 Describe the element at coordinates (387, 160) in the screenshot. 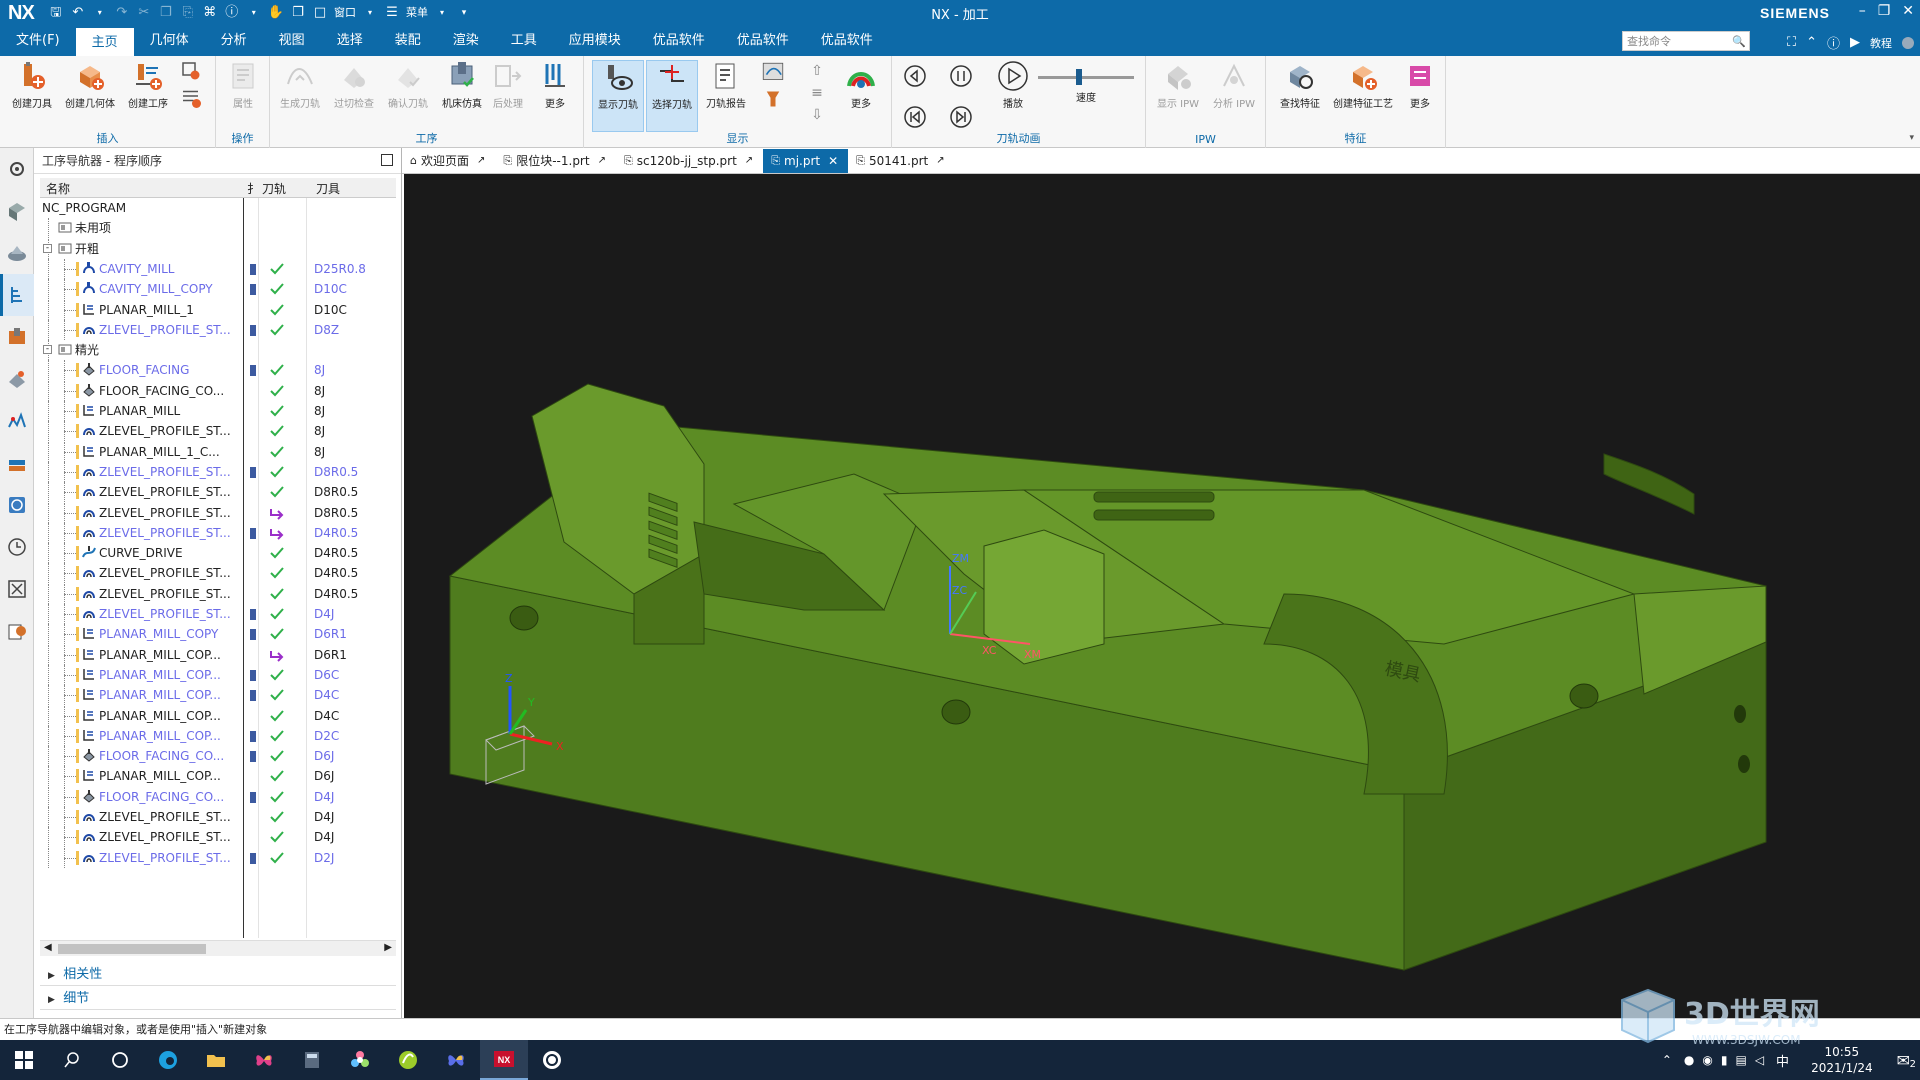

I see `maximize-navigator-icon` at that location.